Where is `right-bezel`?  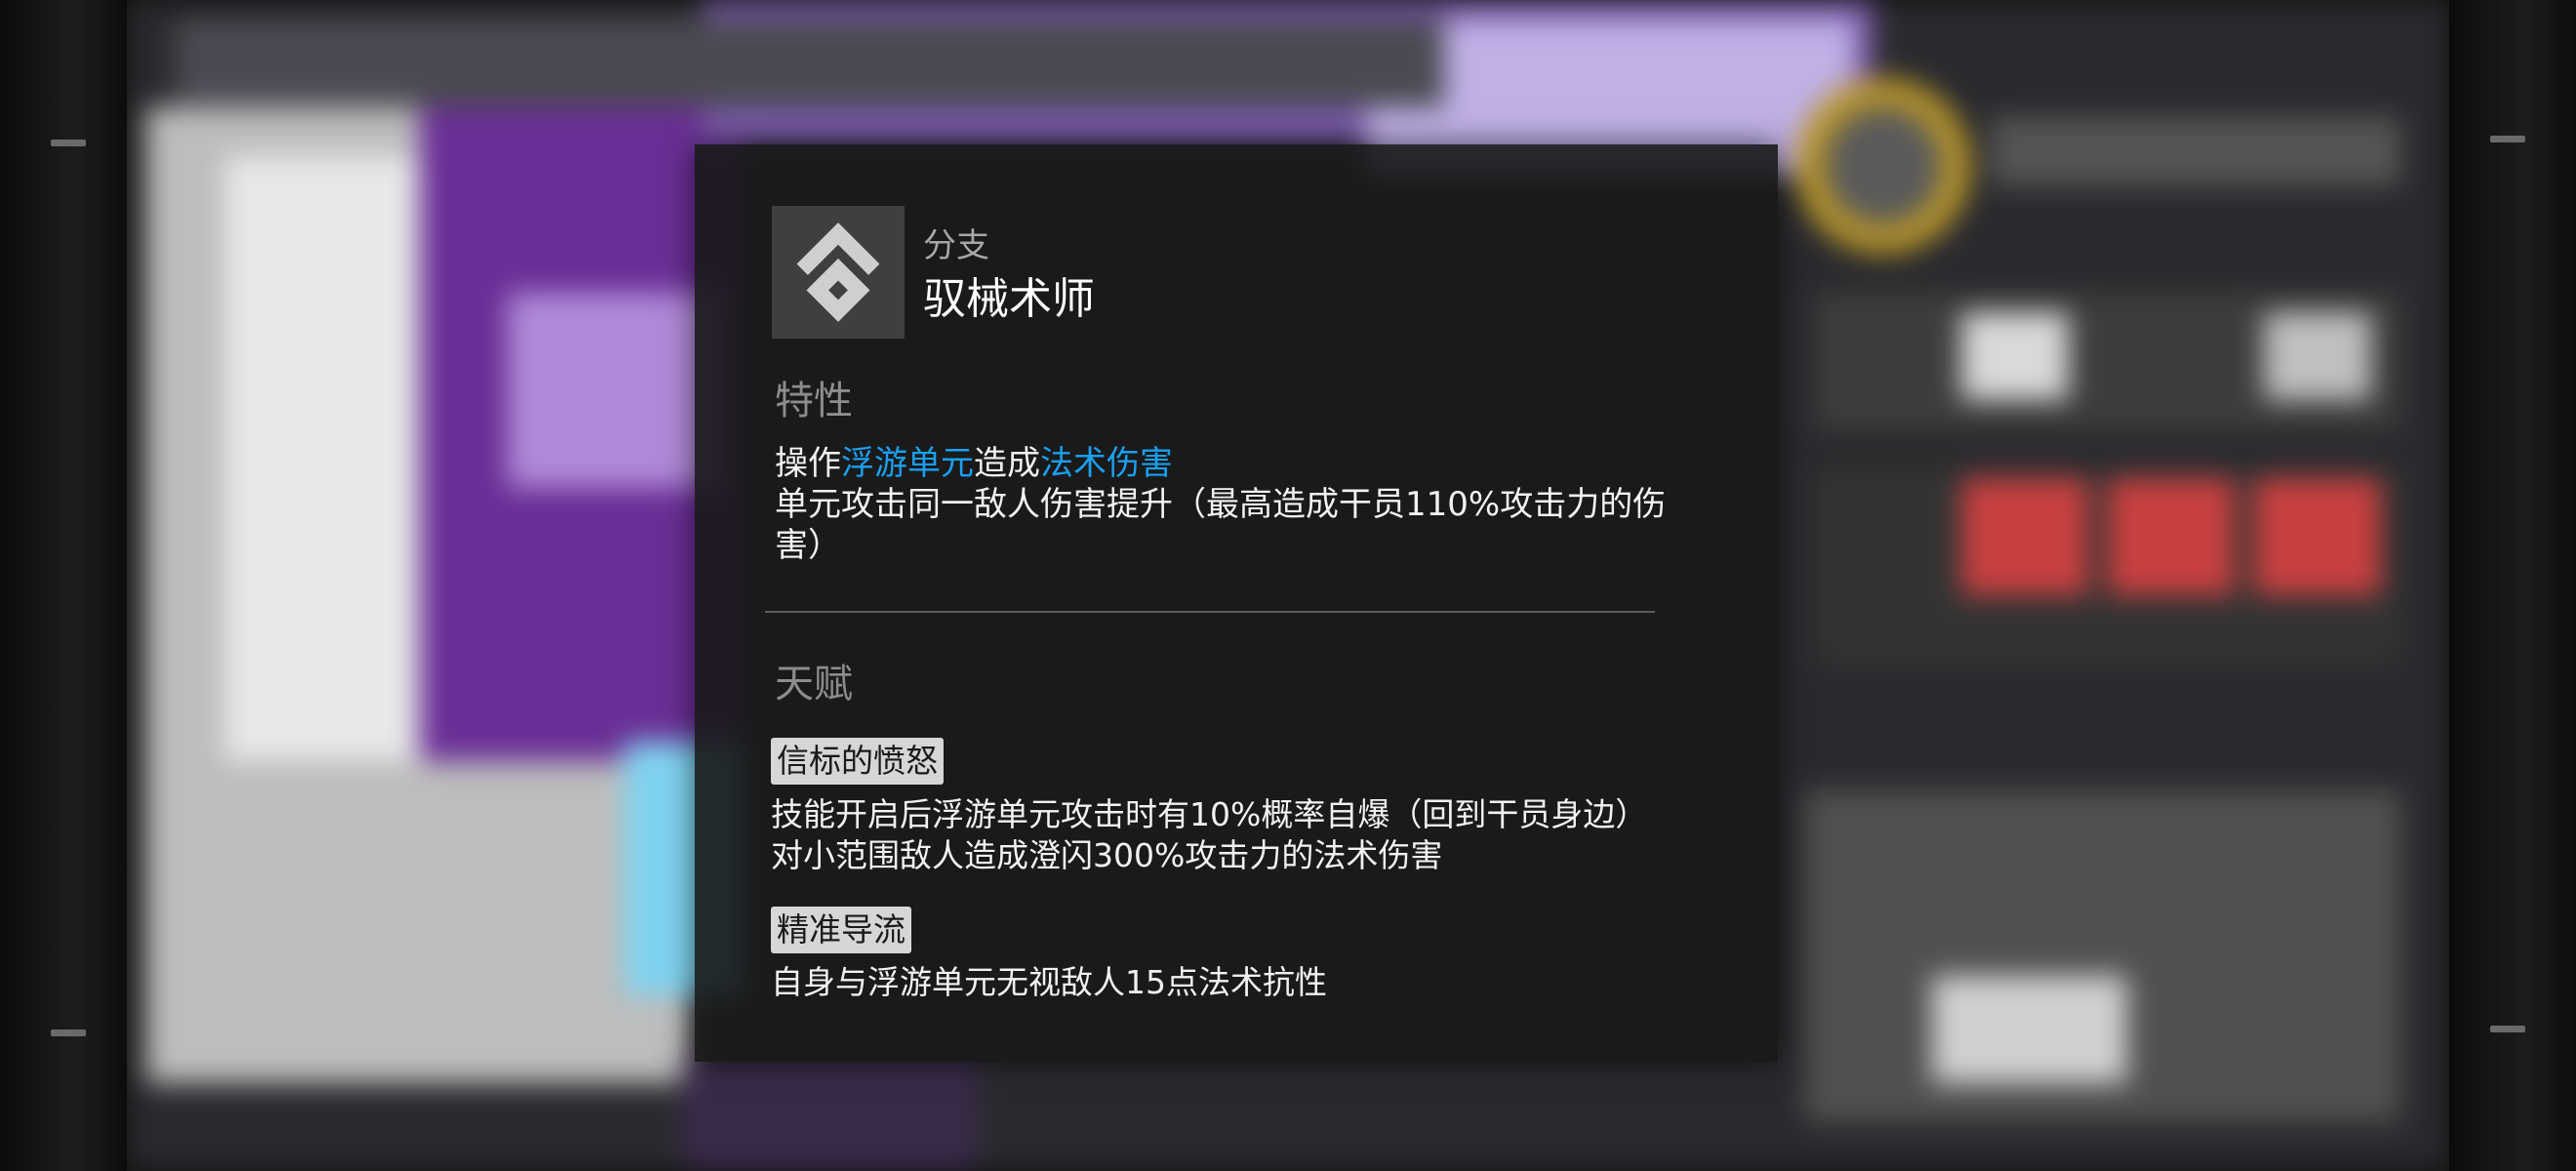
right-bezel is located at coordinates (2512, 585).